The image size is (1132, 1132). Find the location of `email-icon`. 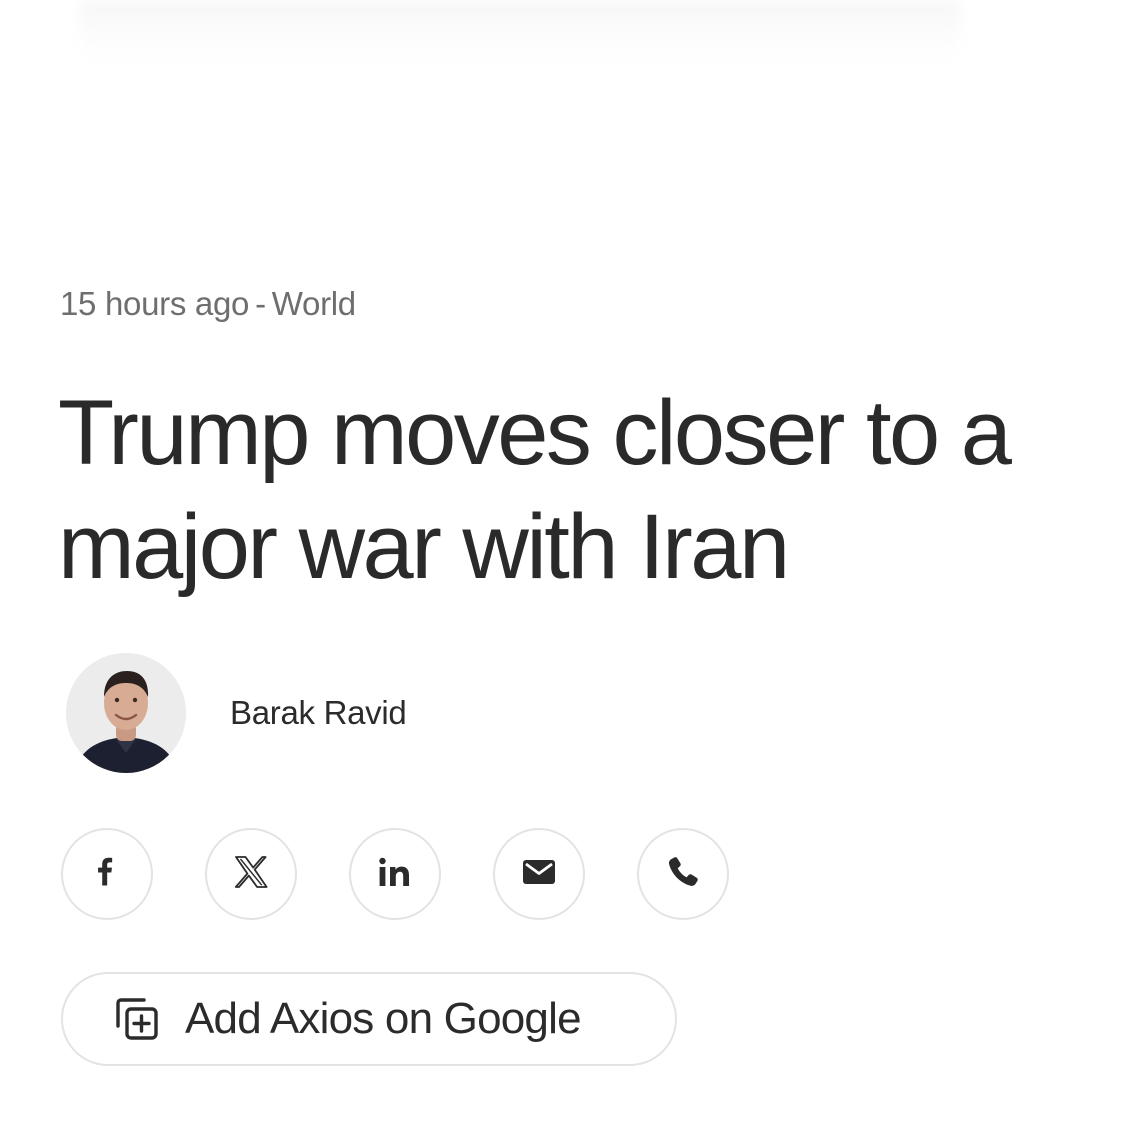

email-icon is located at coordinates (539, 874).